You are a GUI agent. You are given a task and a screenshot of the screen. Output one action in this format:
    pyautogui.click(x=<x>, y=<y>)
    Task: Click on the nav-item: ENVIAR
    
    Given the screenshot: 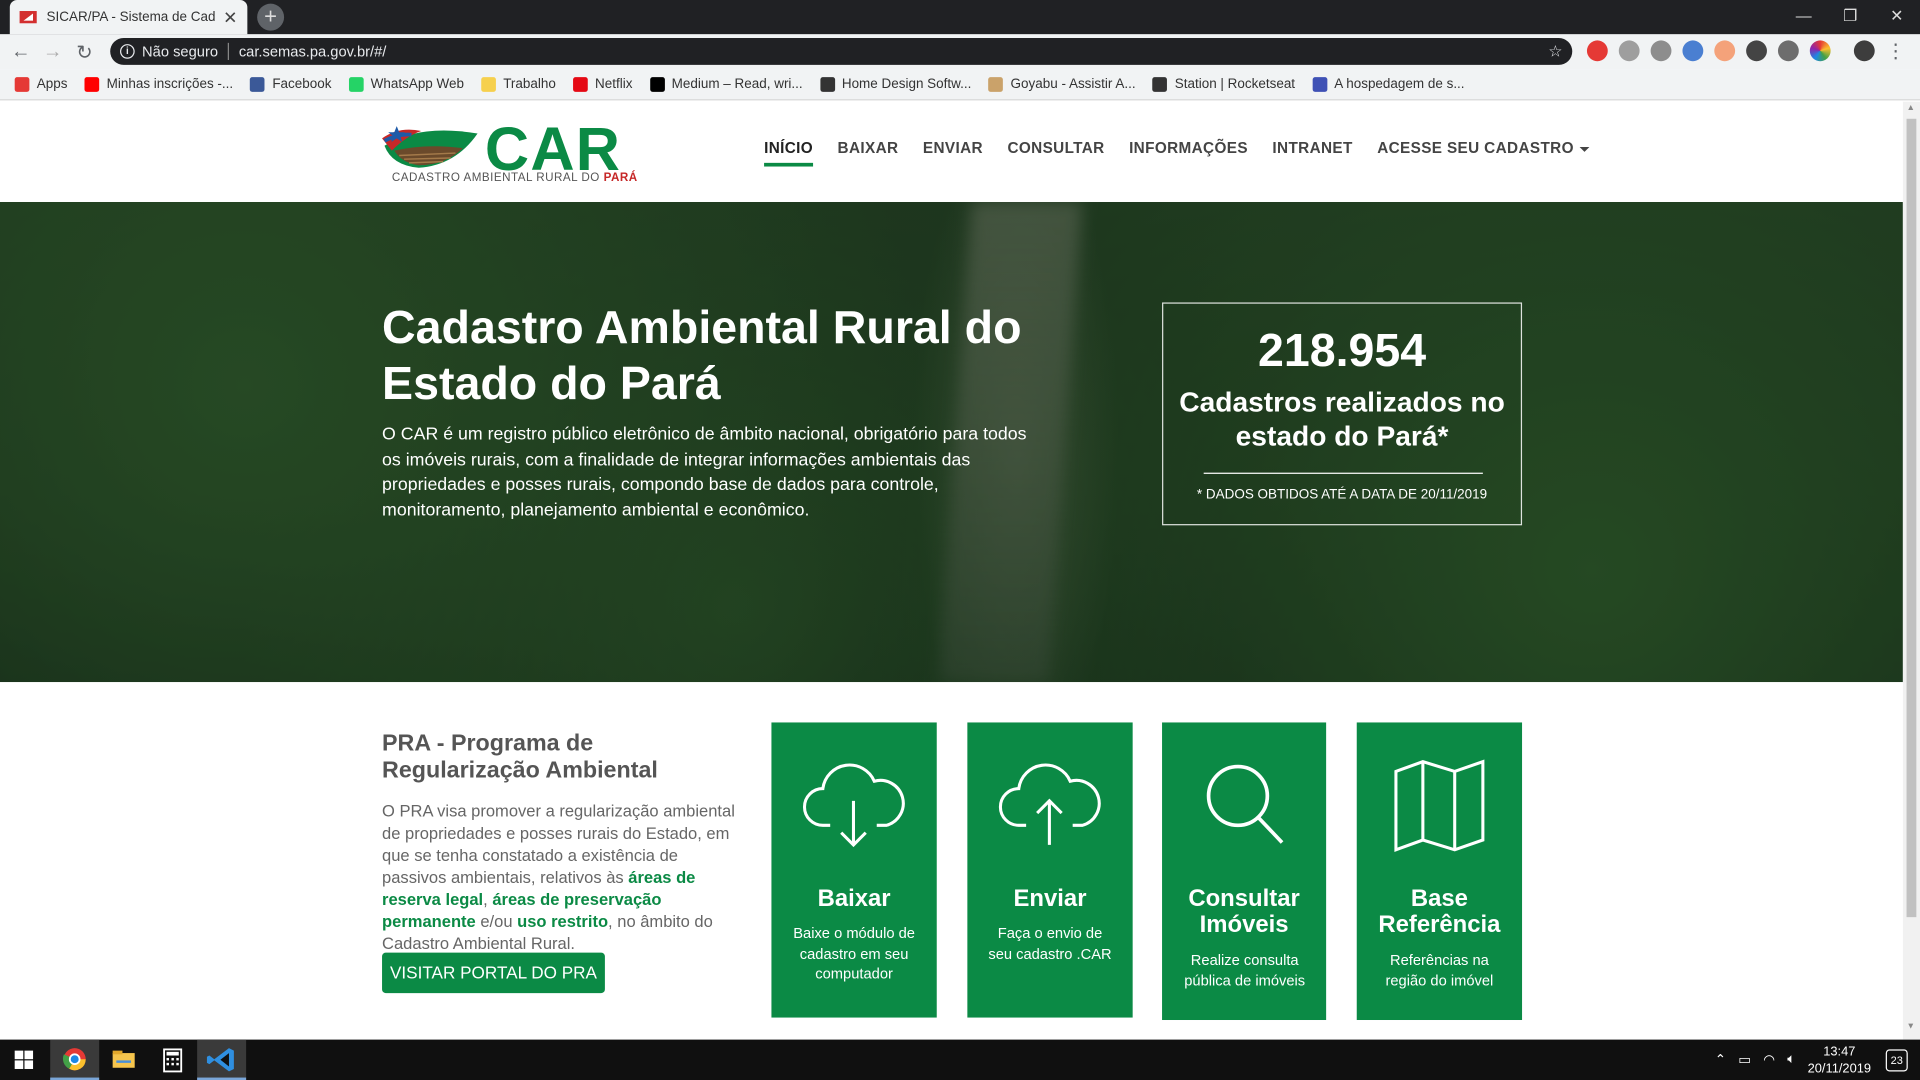 What is the action you would take?
    pyautogui.click(x=953, y=153)
    